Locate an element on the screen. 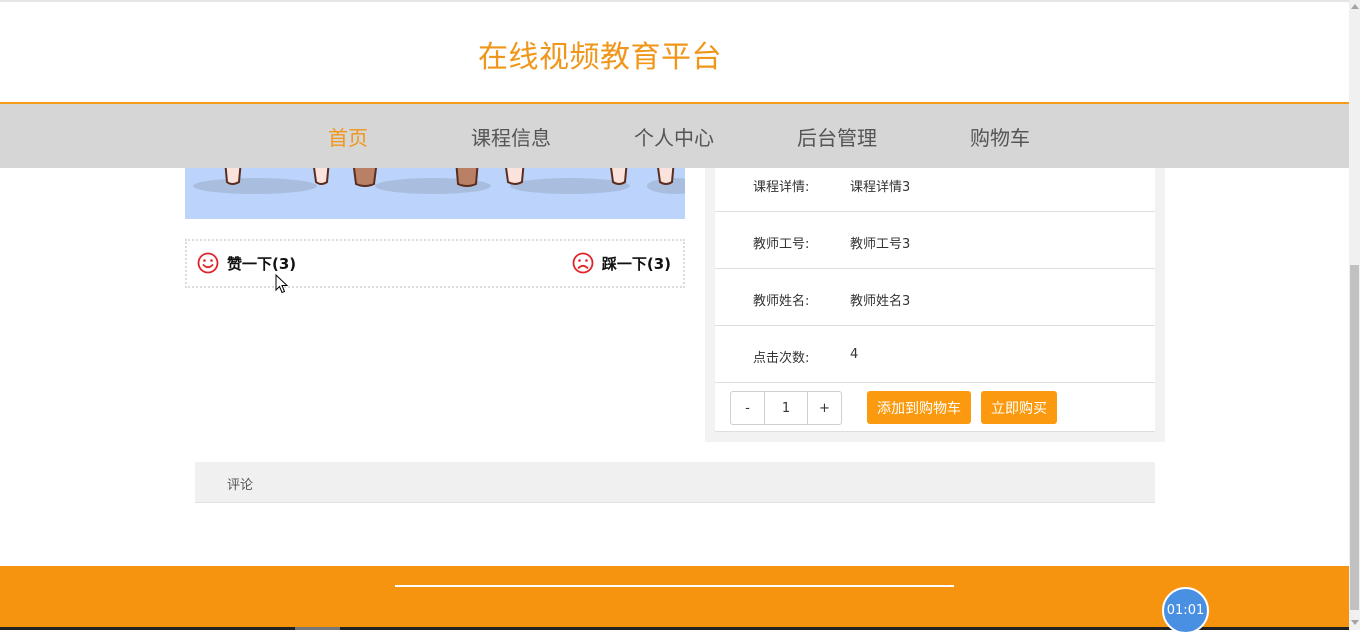 This screenshot has height=634, width=1360. cartoon-illustration is located at coordinates (439, 177).